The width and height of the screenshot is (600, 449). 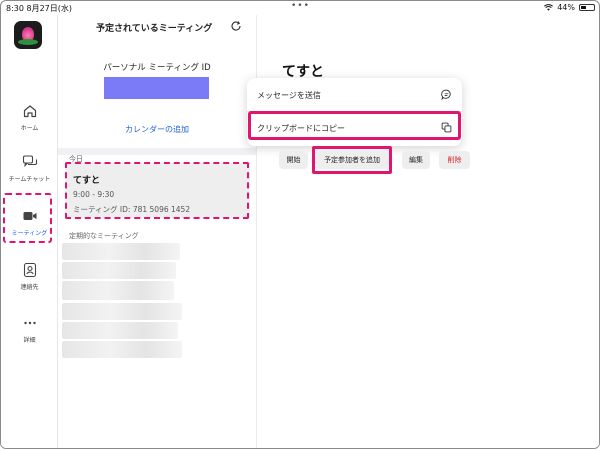 I want to click on rail-item-team-chat: チームチャット, so click(x=29, y=168).